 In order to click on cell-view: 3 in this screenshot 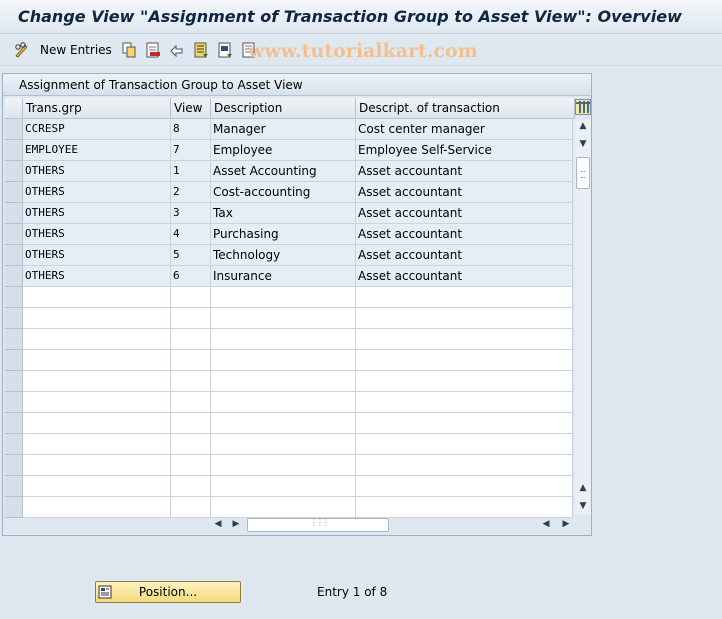, I will do `click(191, 213)`.